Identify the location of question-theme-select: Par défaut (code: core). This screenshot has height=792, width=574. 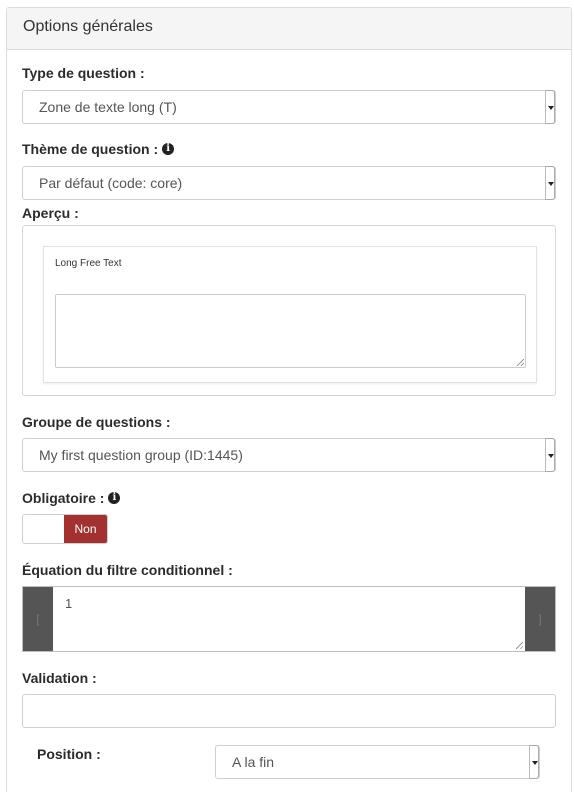
(289, 183).